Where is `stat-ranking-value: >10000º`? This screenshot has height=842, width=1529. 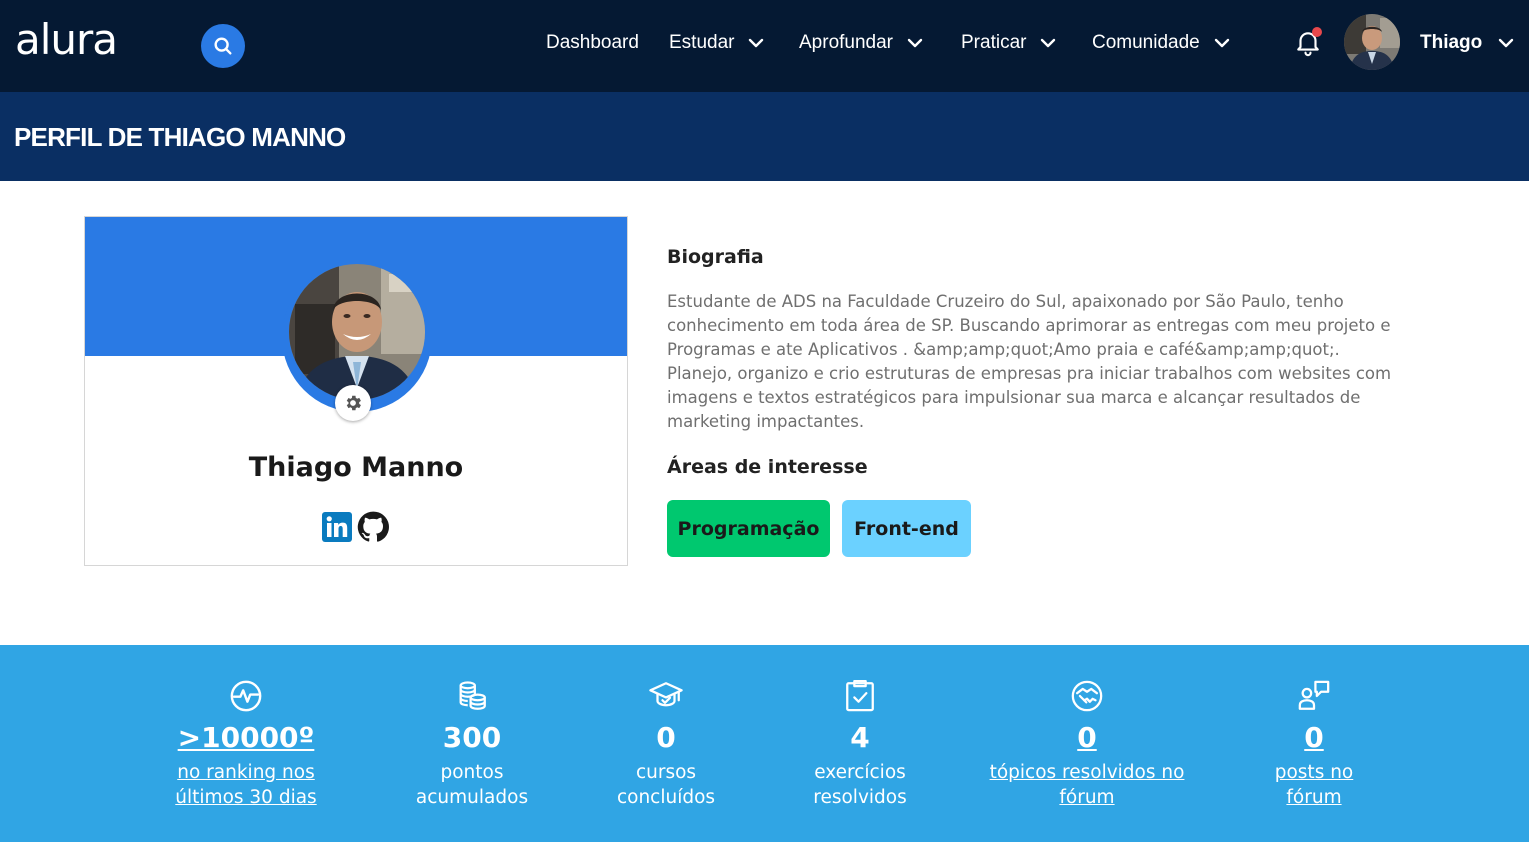
stat-ranking-value: >10000º is located at coordinates (246, 738).